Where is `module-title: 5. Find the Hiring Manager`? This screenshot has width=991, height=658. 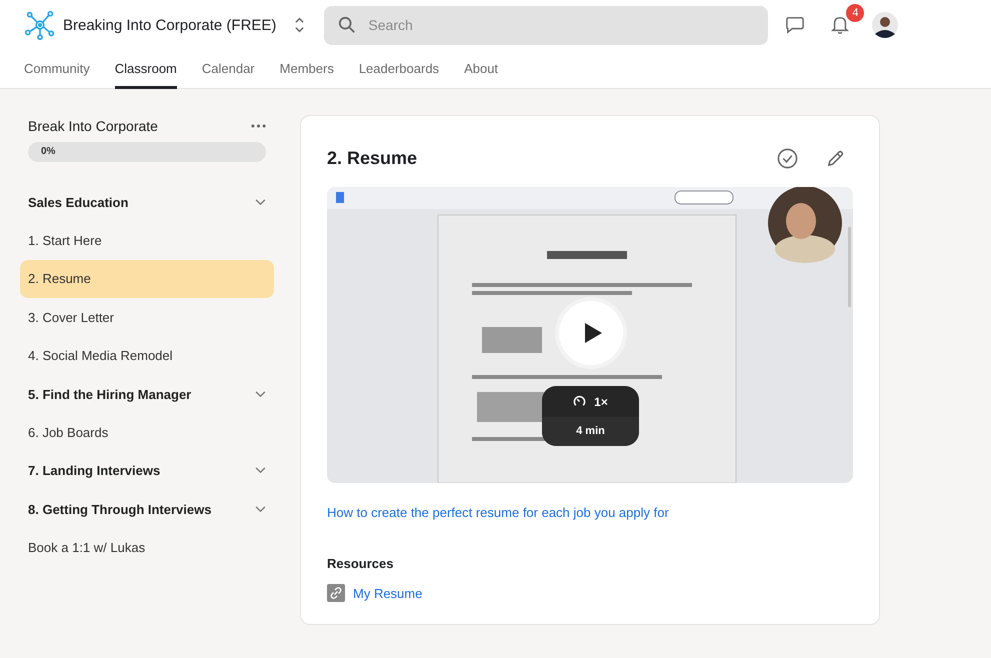
module-title: 5. Find the Hiring Manager is located at coordinates (110, 394).